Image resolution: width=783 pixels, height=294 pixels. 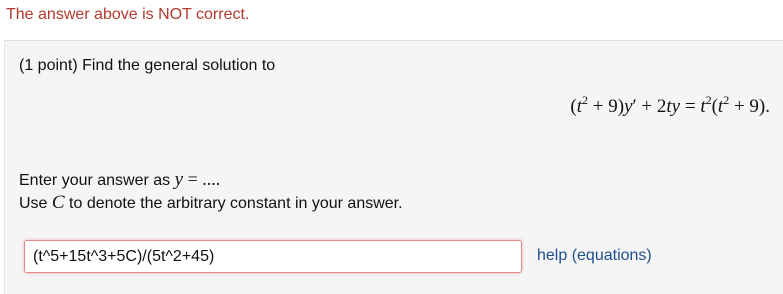 I want to click on differential-equation: (t2 + 9)y′ + 2ty = t2(t2 + 9)., so click(x=670, y=105).